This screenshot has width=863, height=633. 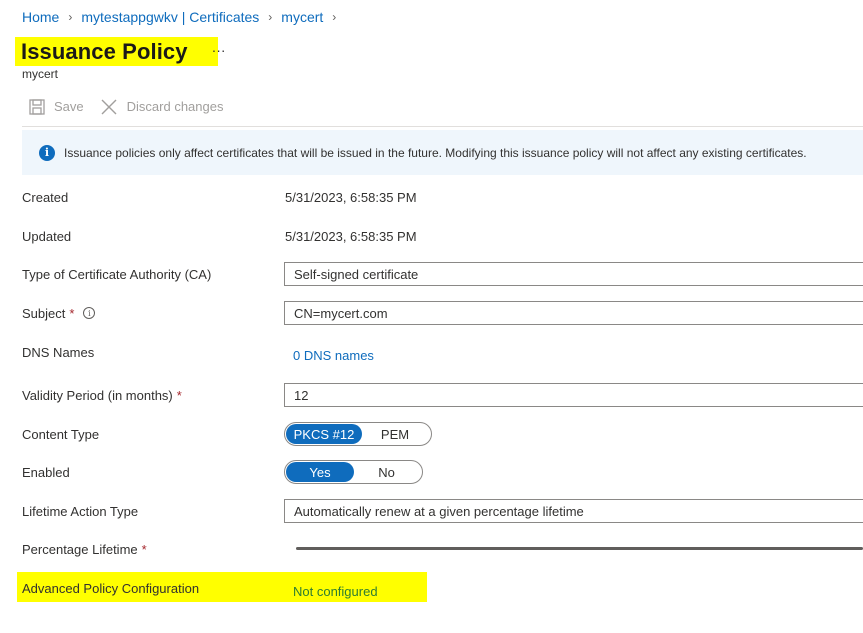 I want to click on dns-names-label: DNS Names, so click(x=58, y=352).